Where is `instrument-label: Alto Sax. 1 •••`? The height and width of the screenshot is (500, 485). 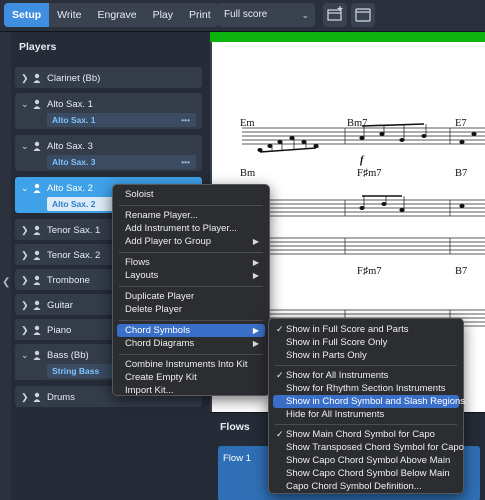 instrument-label: Alto Sax. 1 ••• is located at coordinates (121, 120).